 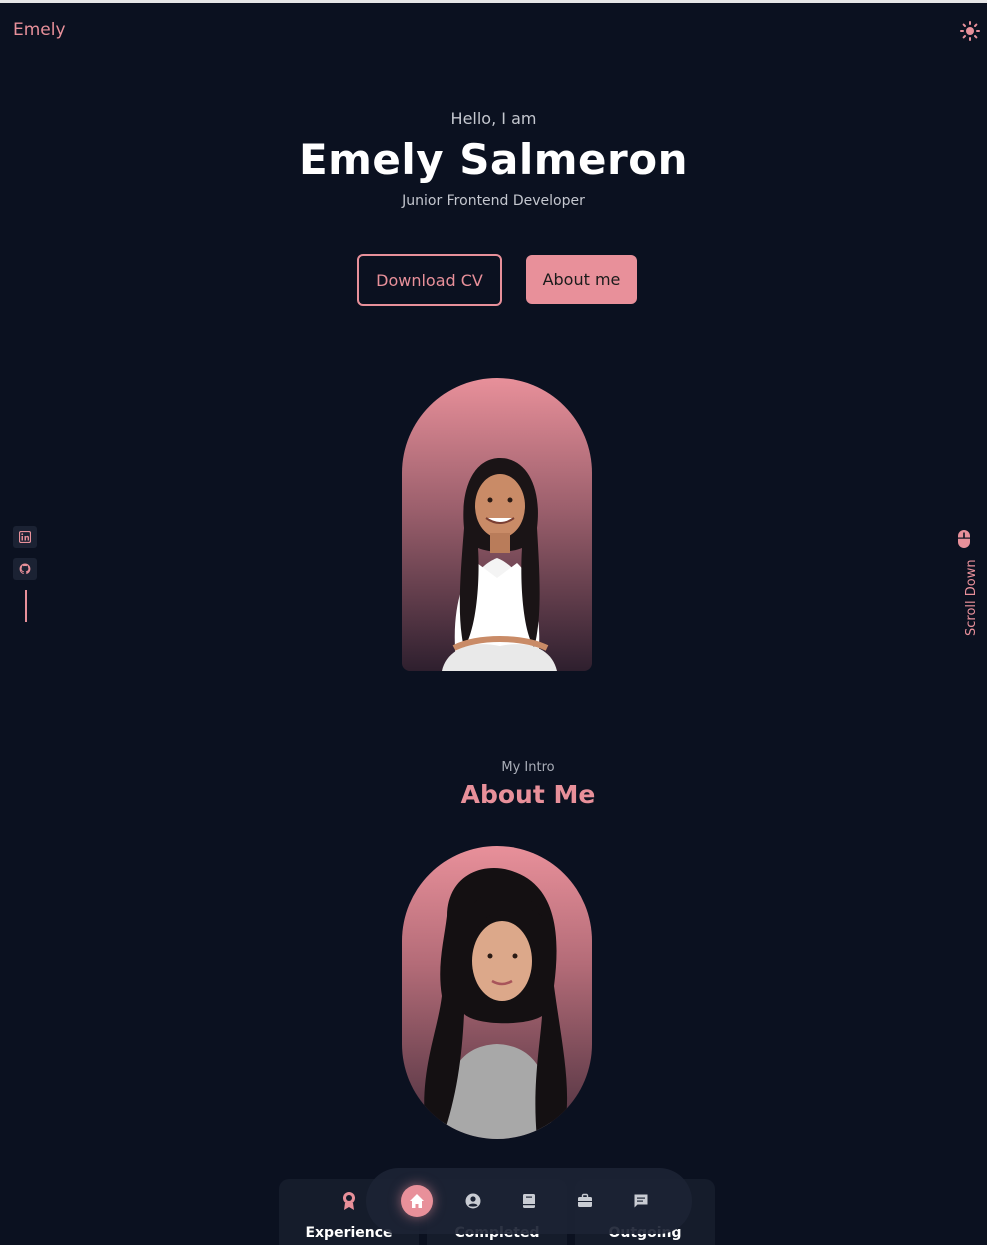 I want to click on user-icon, so click(x=473, y=1201).